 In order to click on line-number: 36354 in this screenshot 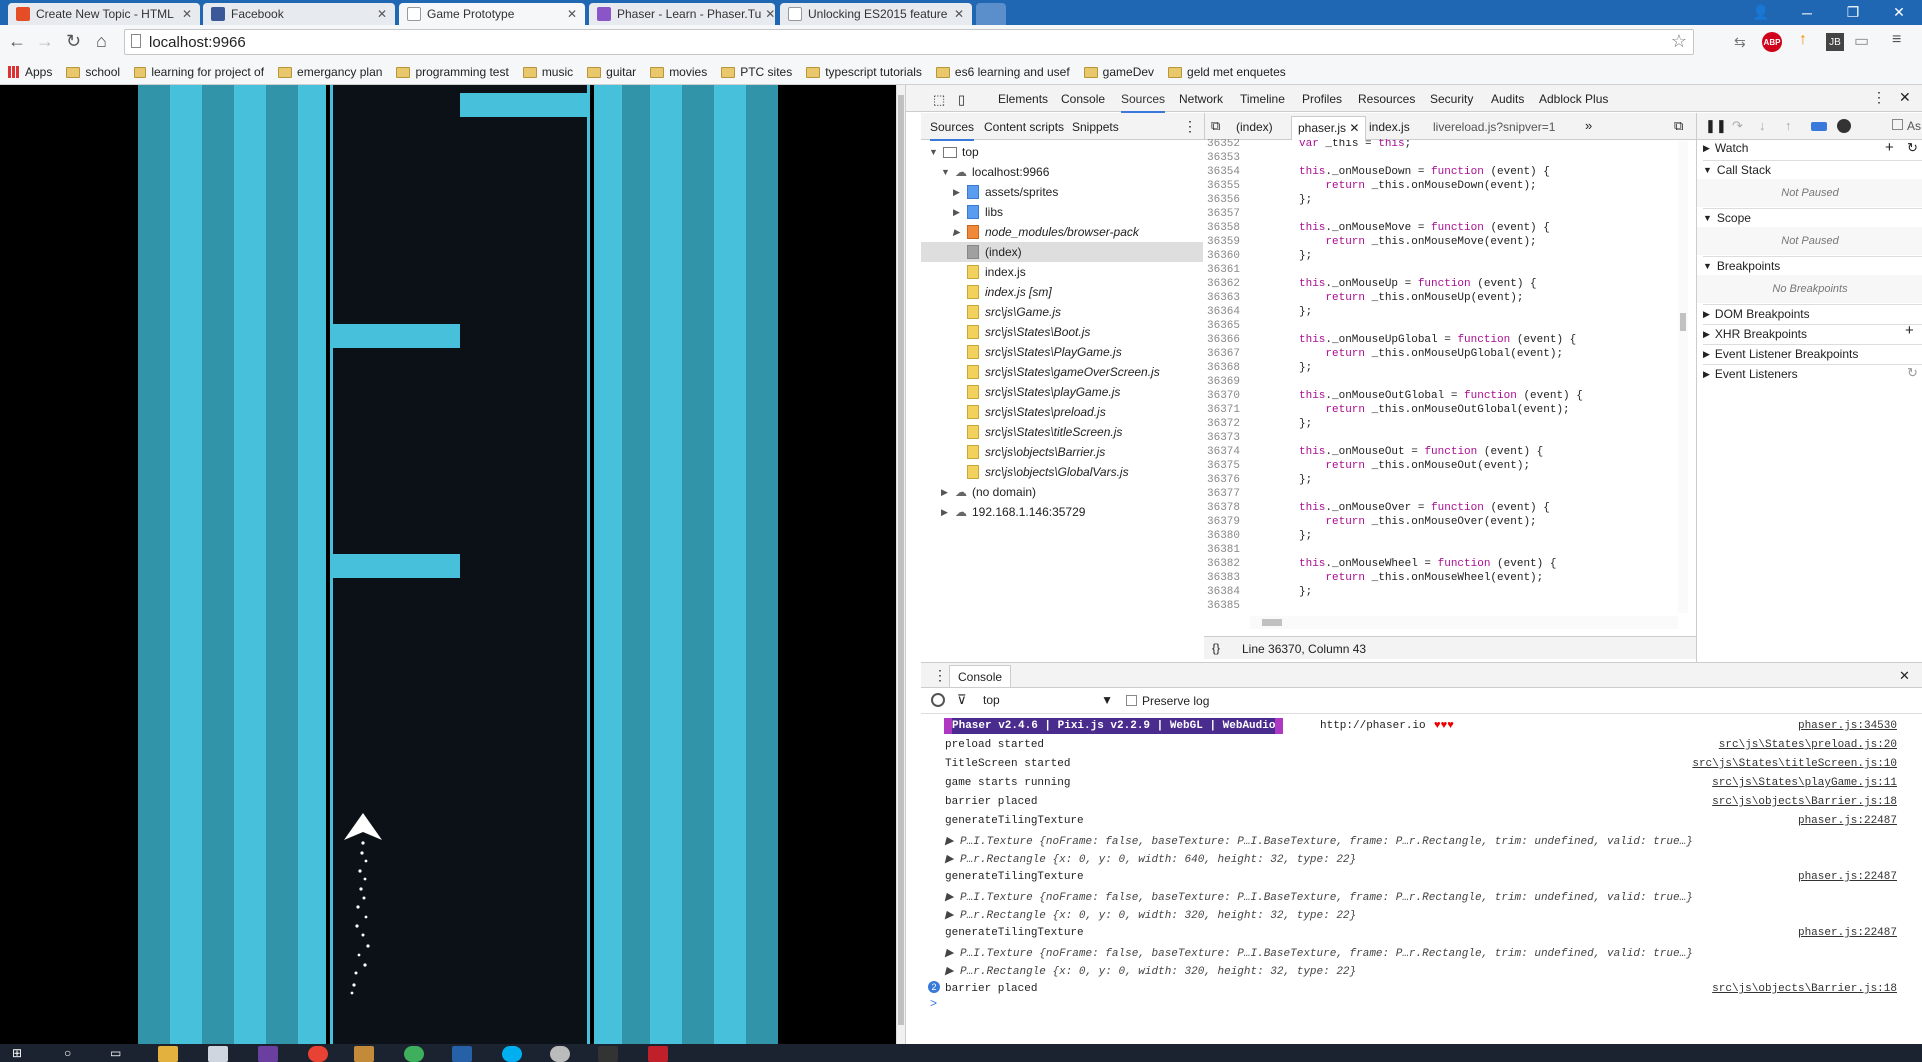, I will do `click(1225, 172)`.